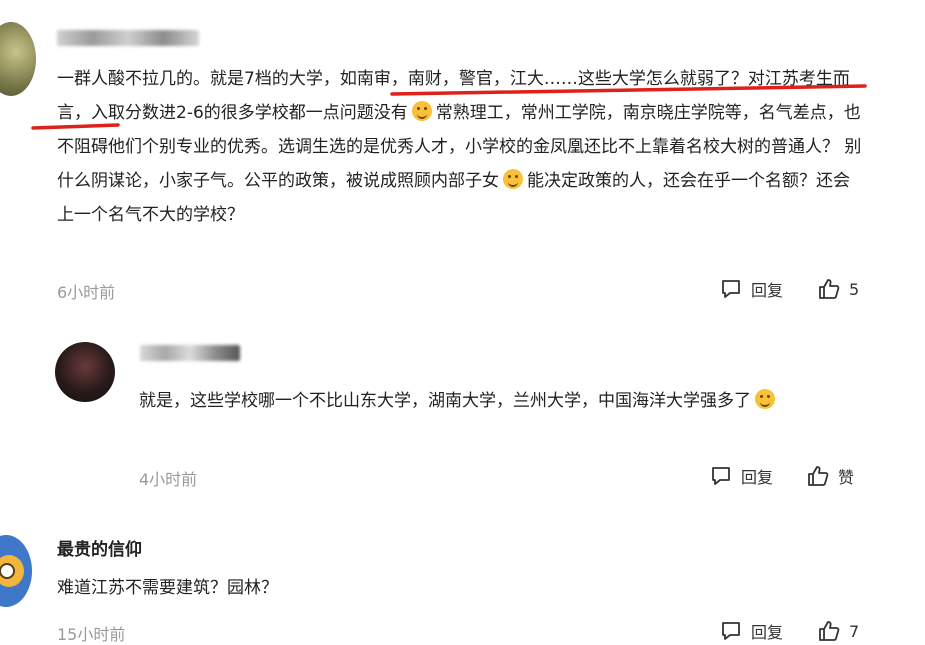 The width and height of the screenshot is (925, 645). What do you see at coordinates (449, 107) in the screenshot?
I see `red-underline-annotation` at bounding box center [449, 107].